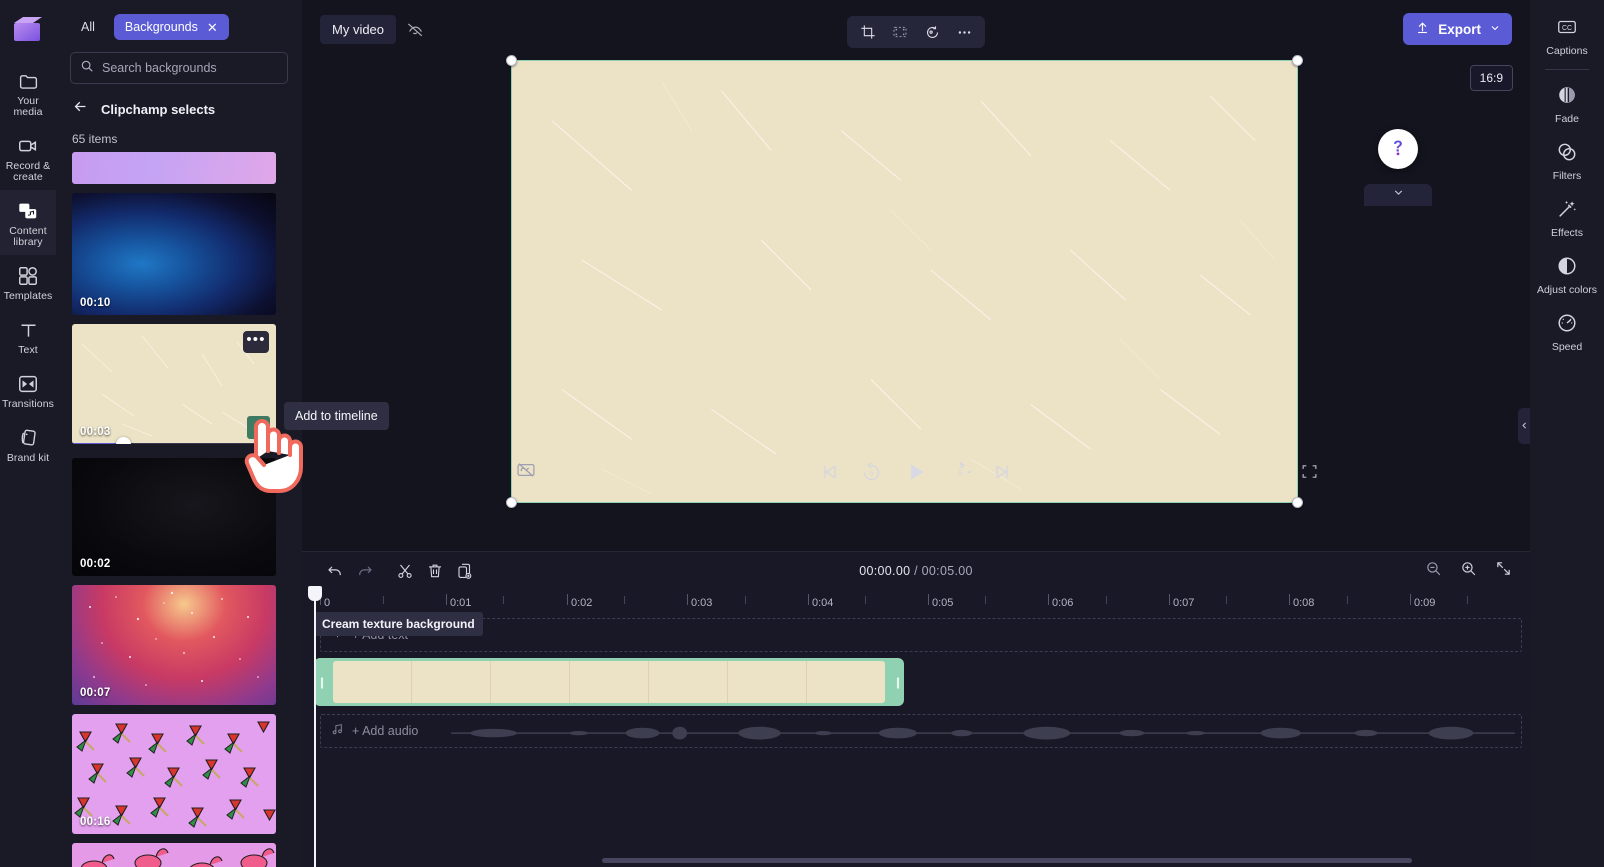 The image size is (1604, 867). I want to click on rrail-item-speed: Speed, so click(1567, 332).